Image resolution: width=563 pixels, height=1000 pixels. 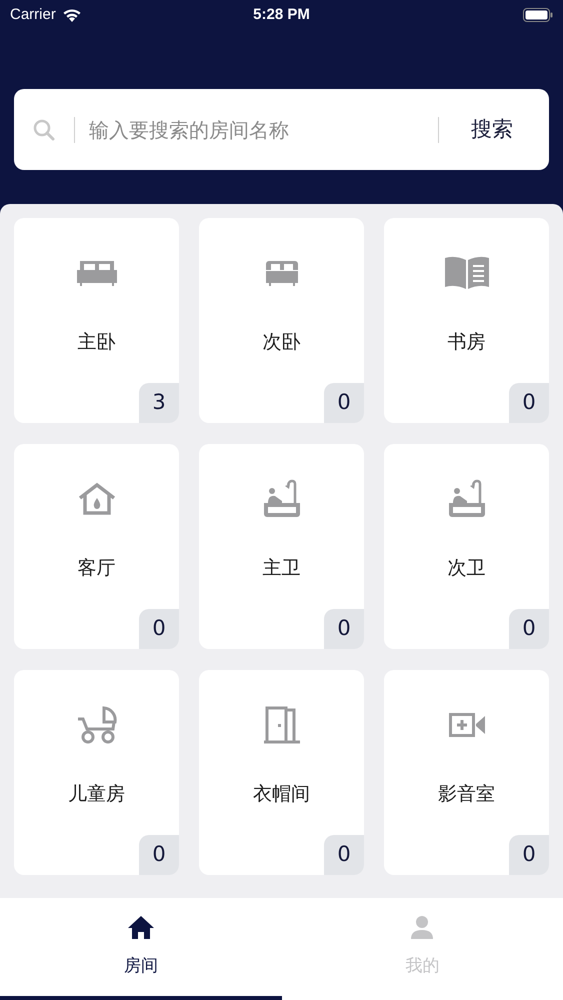 I want to click on room-card: 儿童房 0, so click(x=96, y=772).